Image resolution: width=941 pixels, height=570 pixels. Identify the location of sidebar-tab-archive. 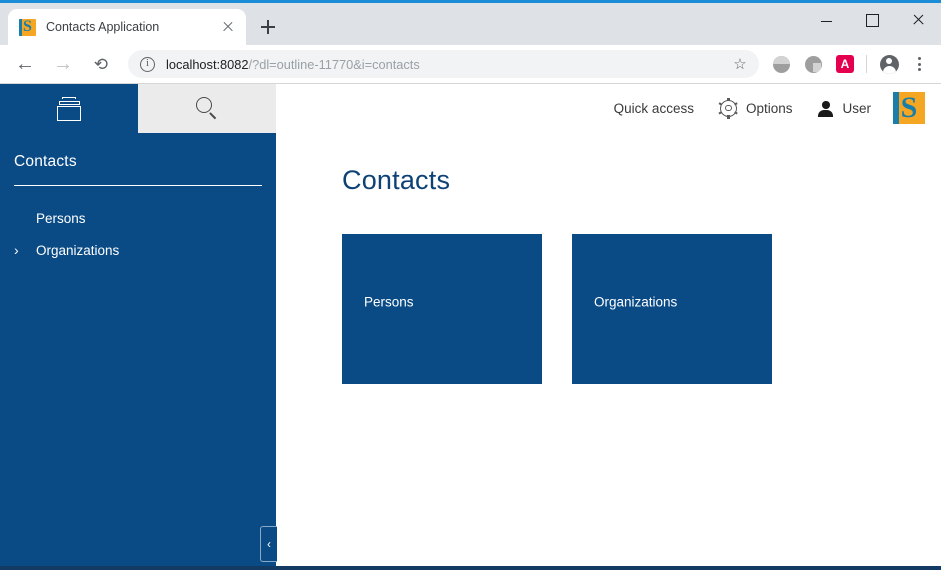
(69, 108).